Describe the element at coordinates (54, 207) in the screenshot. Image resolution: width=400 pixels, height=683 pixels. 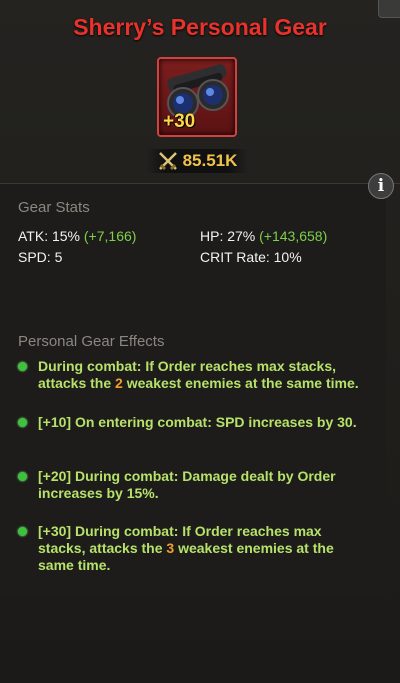
I see `gear-stats-title: Gear Stats` at that location.